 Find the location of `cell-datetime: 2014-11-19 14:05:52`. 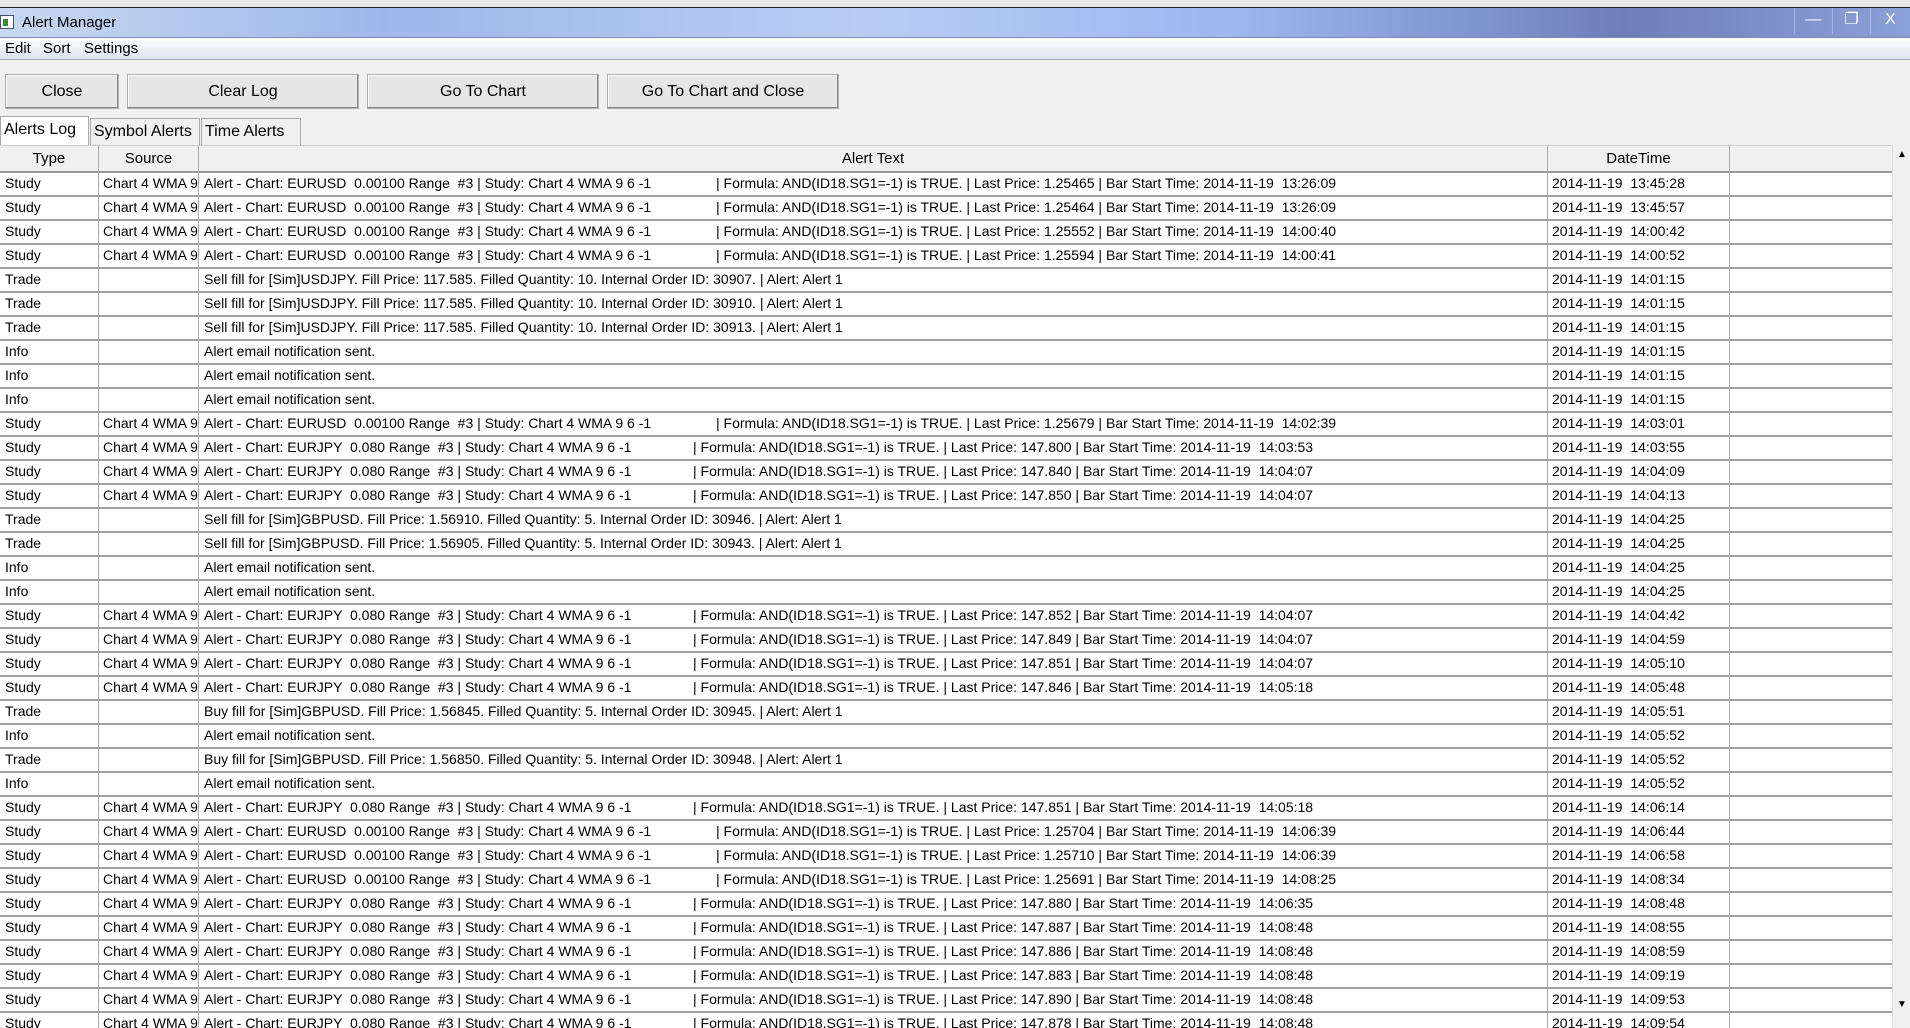

cell-datetime: 2014-11-19 14:05:52 is located at coordinates (1639, 784).